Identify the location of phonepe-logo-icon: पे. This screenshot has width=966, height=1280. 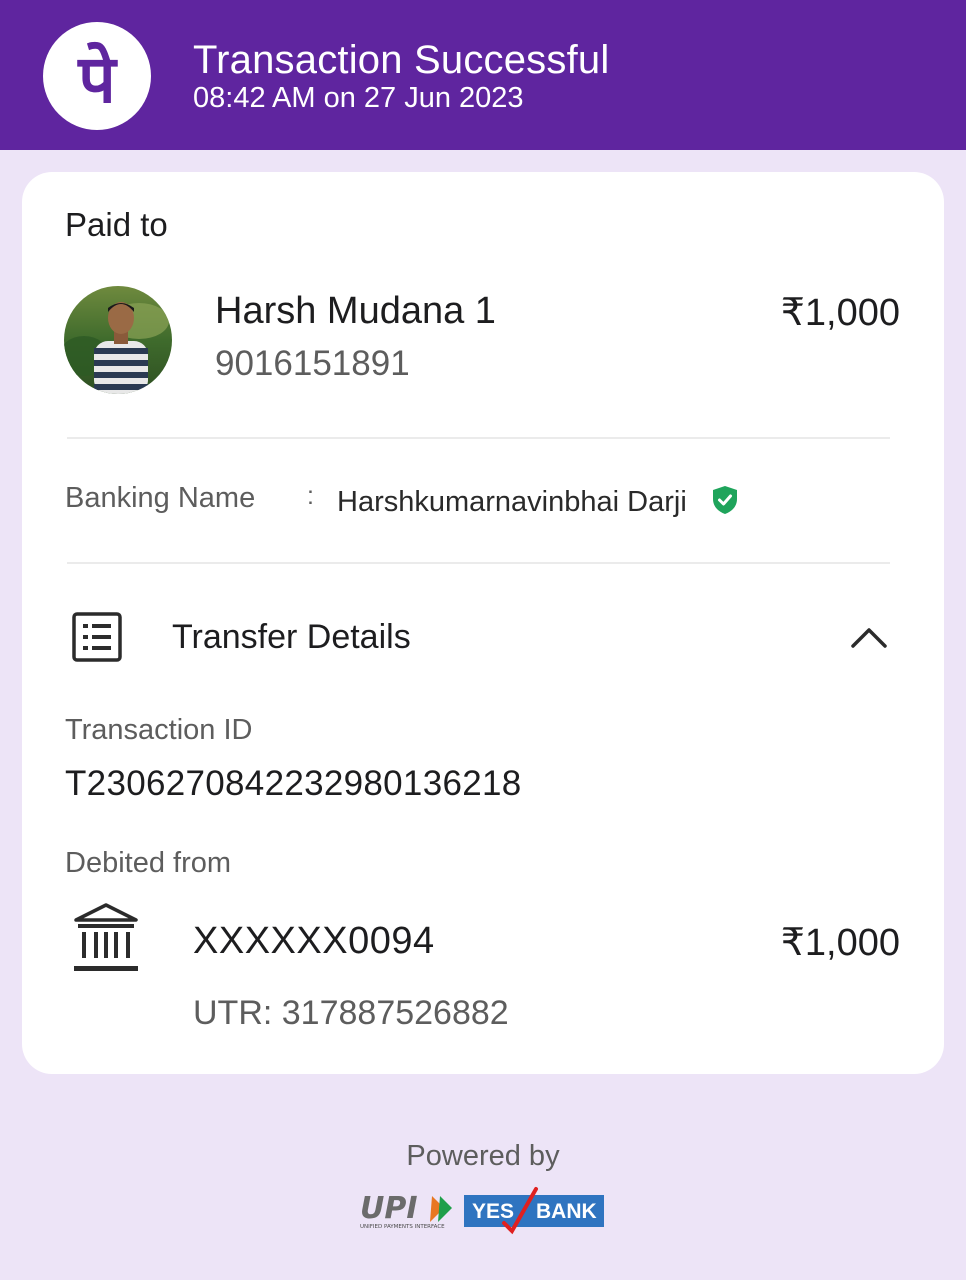
(97, 76).